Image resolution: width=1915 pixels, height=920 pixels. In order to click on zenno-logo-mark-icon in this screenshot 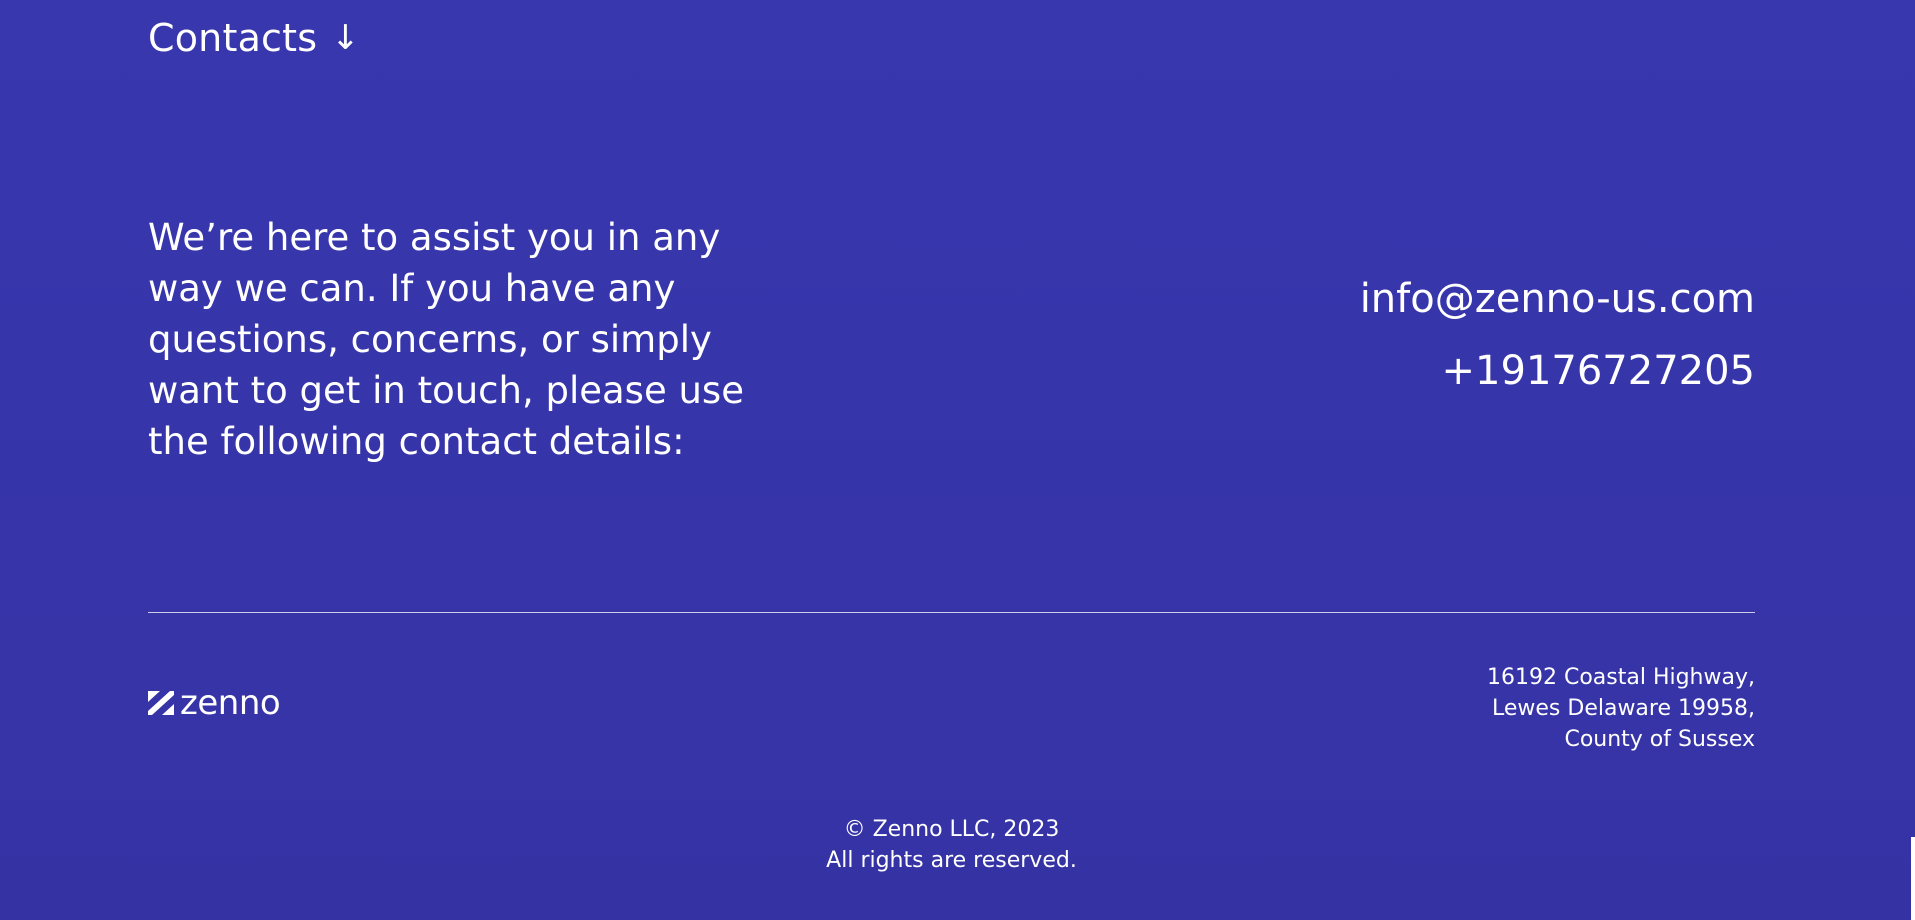, I will do `click(161, 703)`.